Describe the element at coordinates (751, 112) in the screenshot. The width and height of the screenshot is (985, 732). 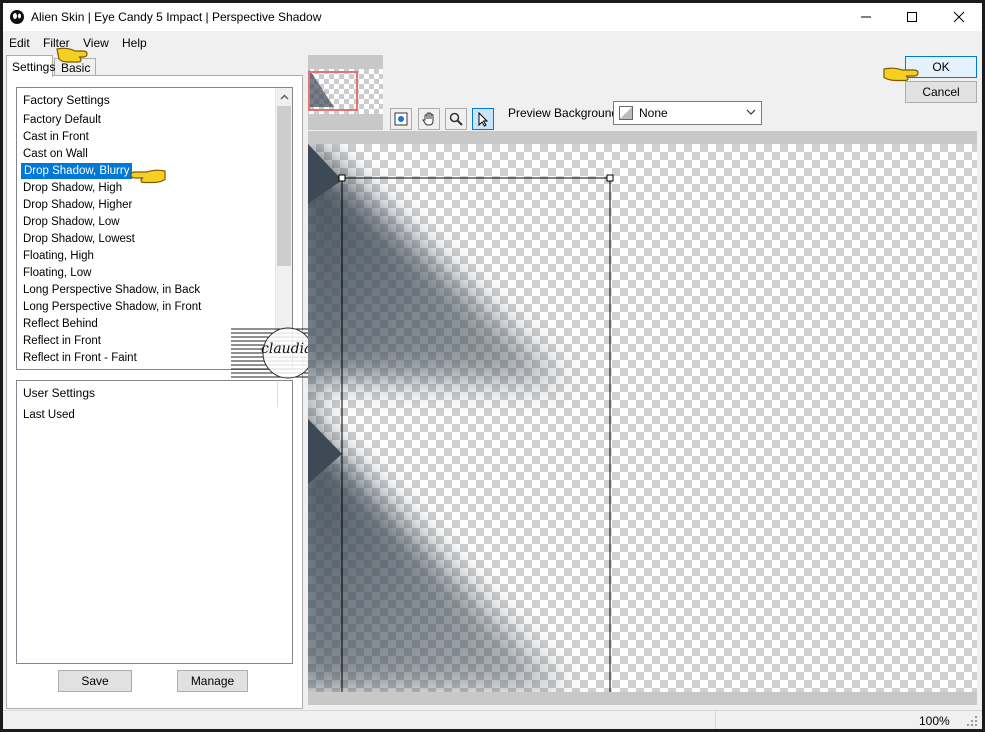
I see `chevron-down-icon` at that location.